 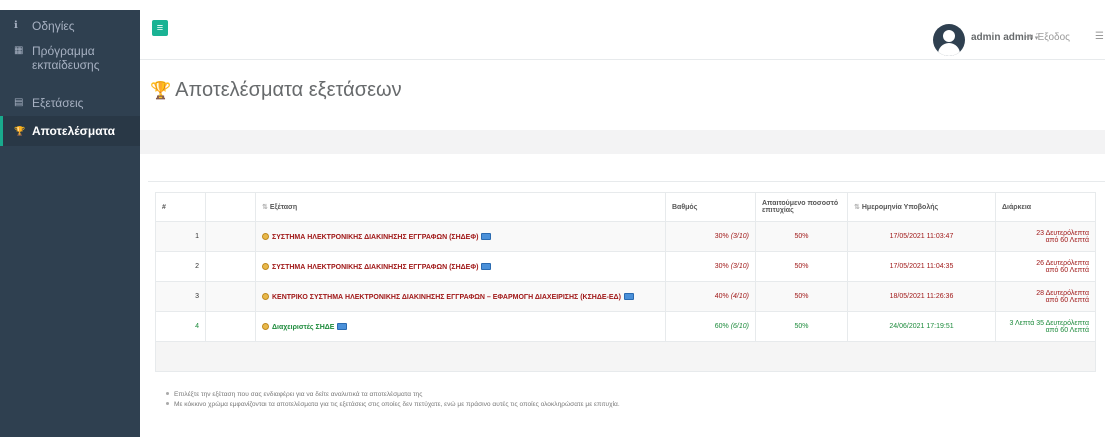 I want to click on file-icon: ▤, so click(x=19, y=102).